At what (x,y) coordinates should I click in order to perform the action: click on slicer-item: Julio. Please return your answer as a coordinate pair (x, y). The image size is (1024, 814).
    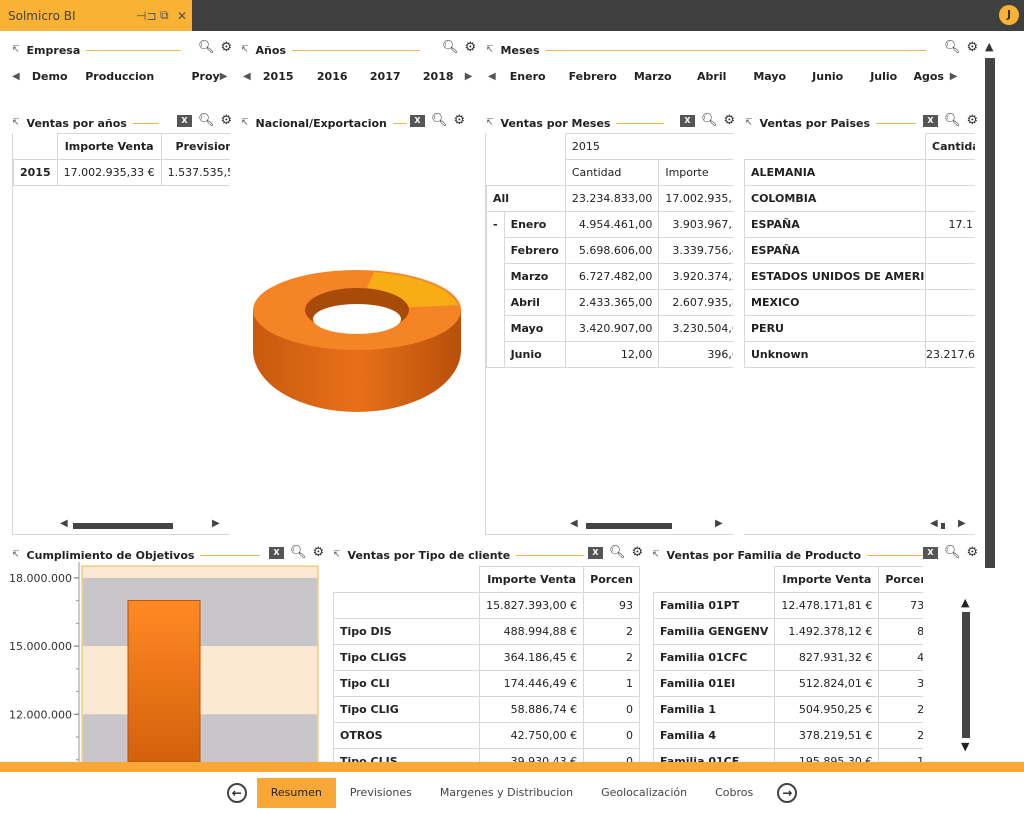
    Looking at the image, I should click on (884, 76).